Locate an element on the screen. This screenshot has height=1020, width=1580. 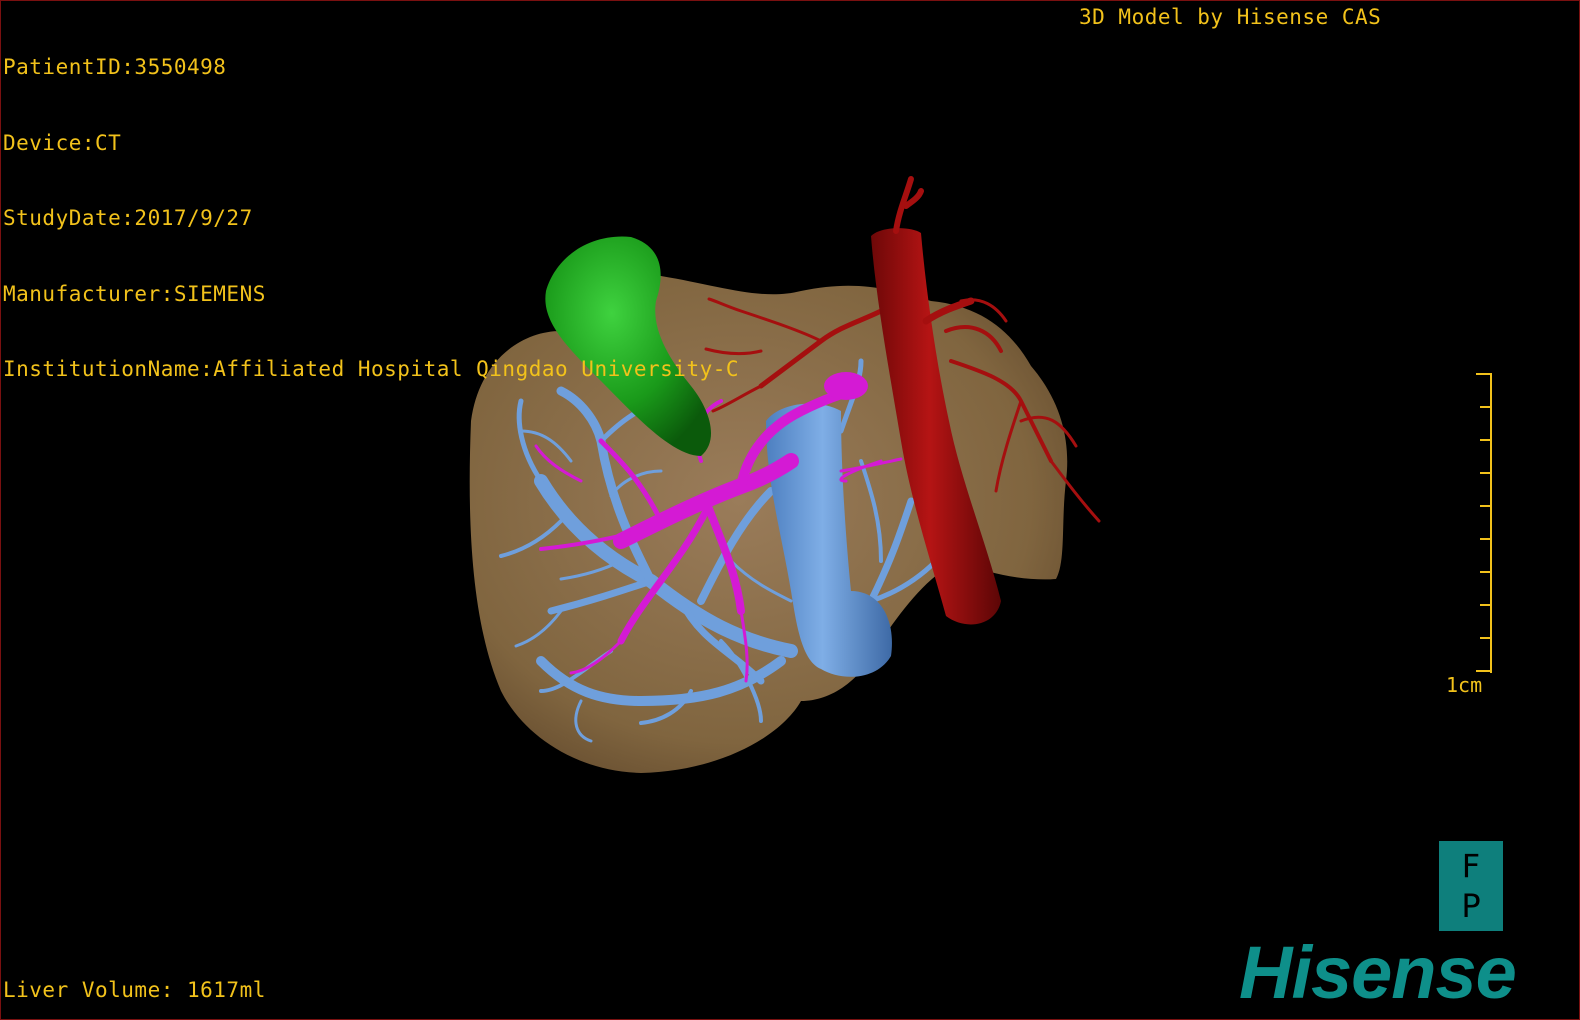
device: Device:CT is located at coordinates (62, 142).